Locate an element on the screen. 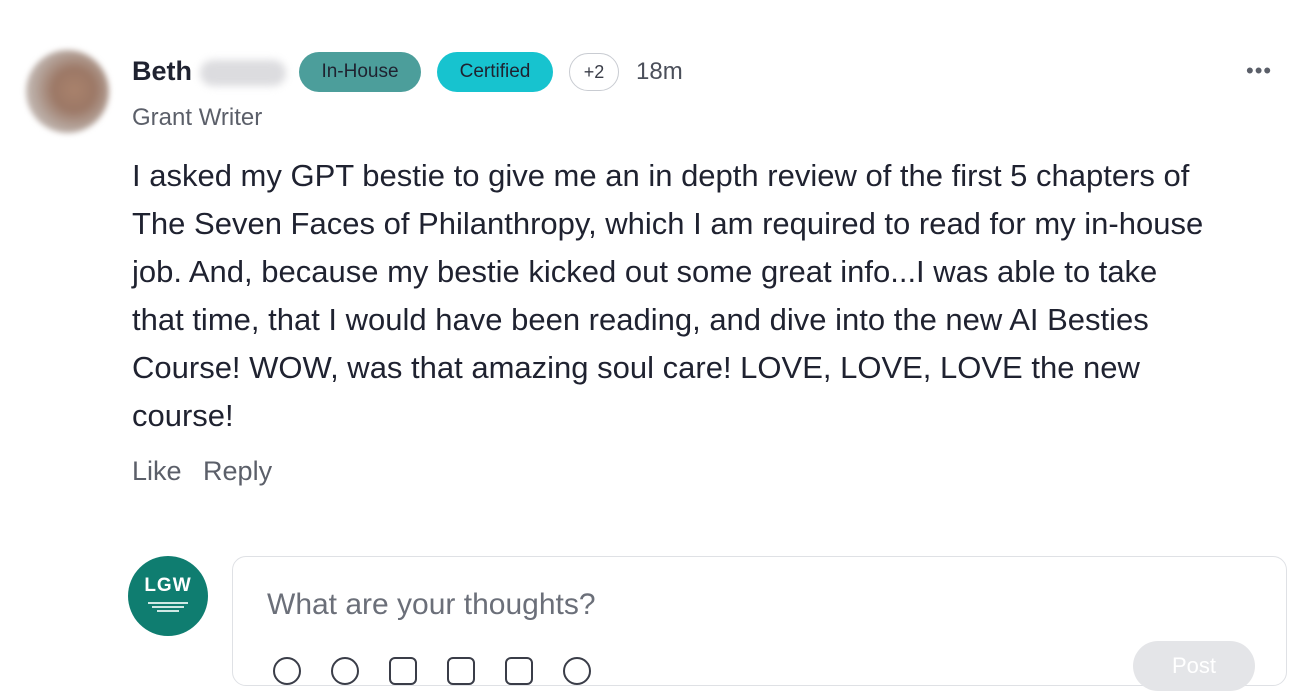  mention-icon is located at coordinates (345, 671).